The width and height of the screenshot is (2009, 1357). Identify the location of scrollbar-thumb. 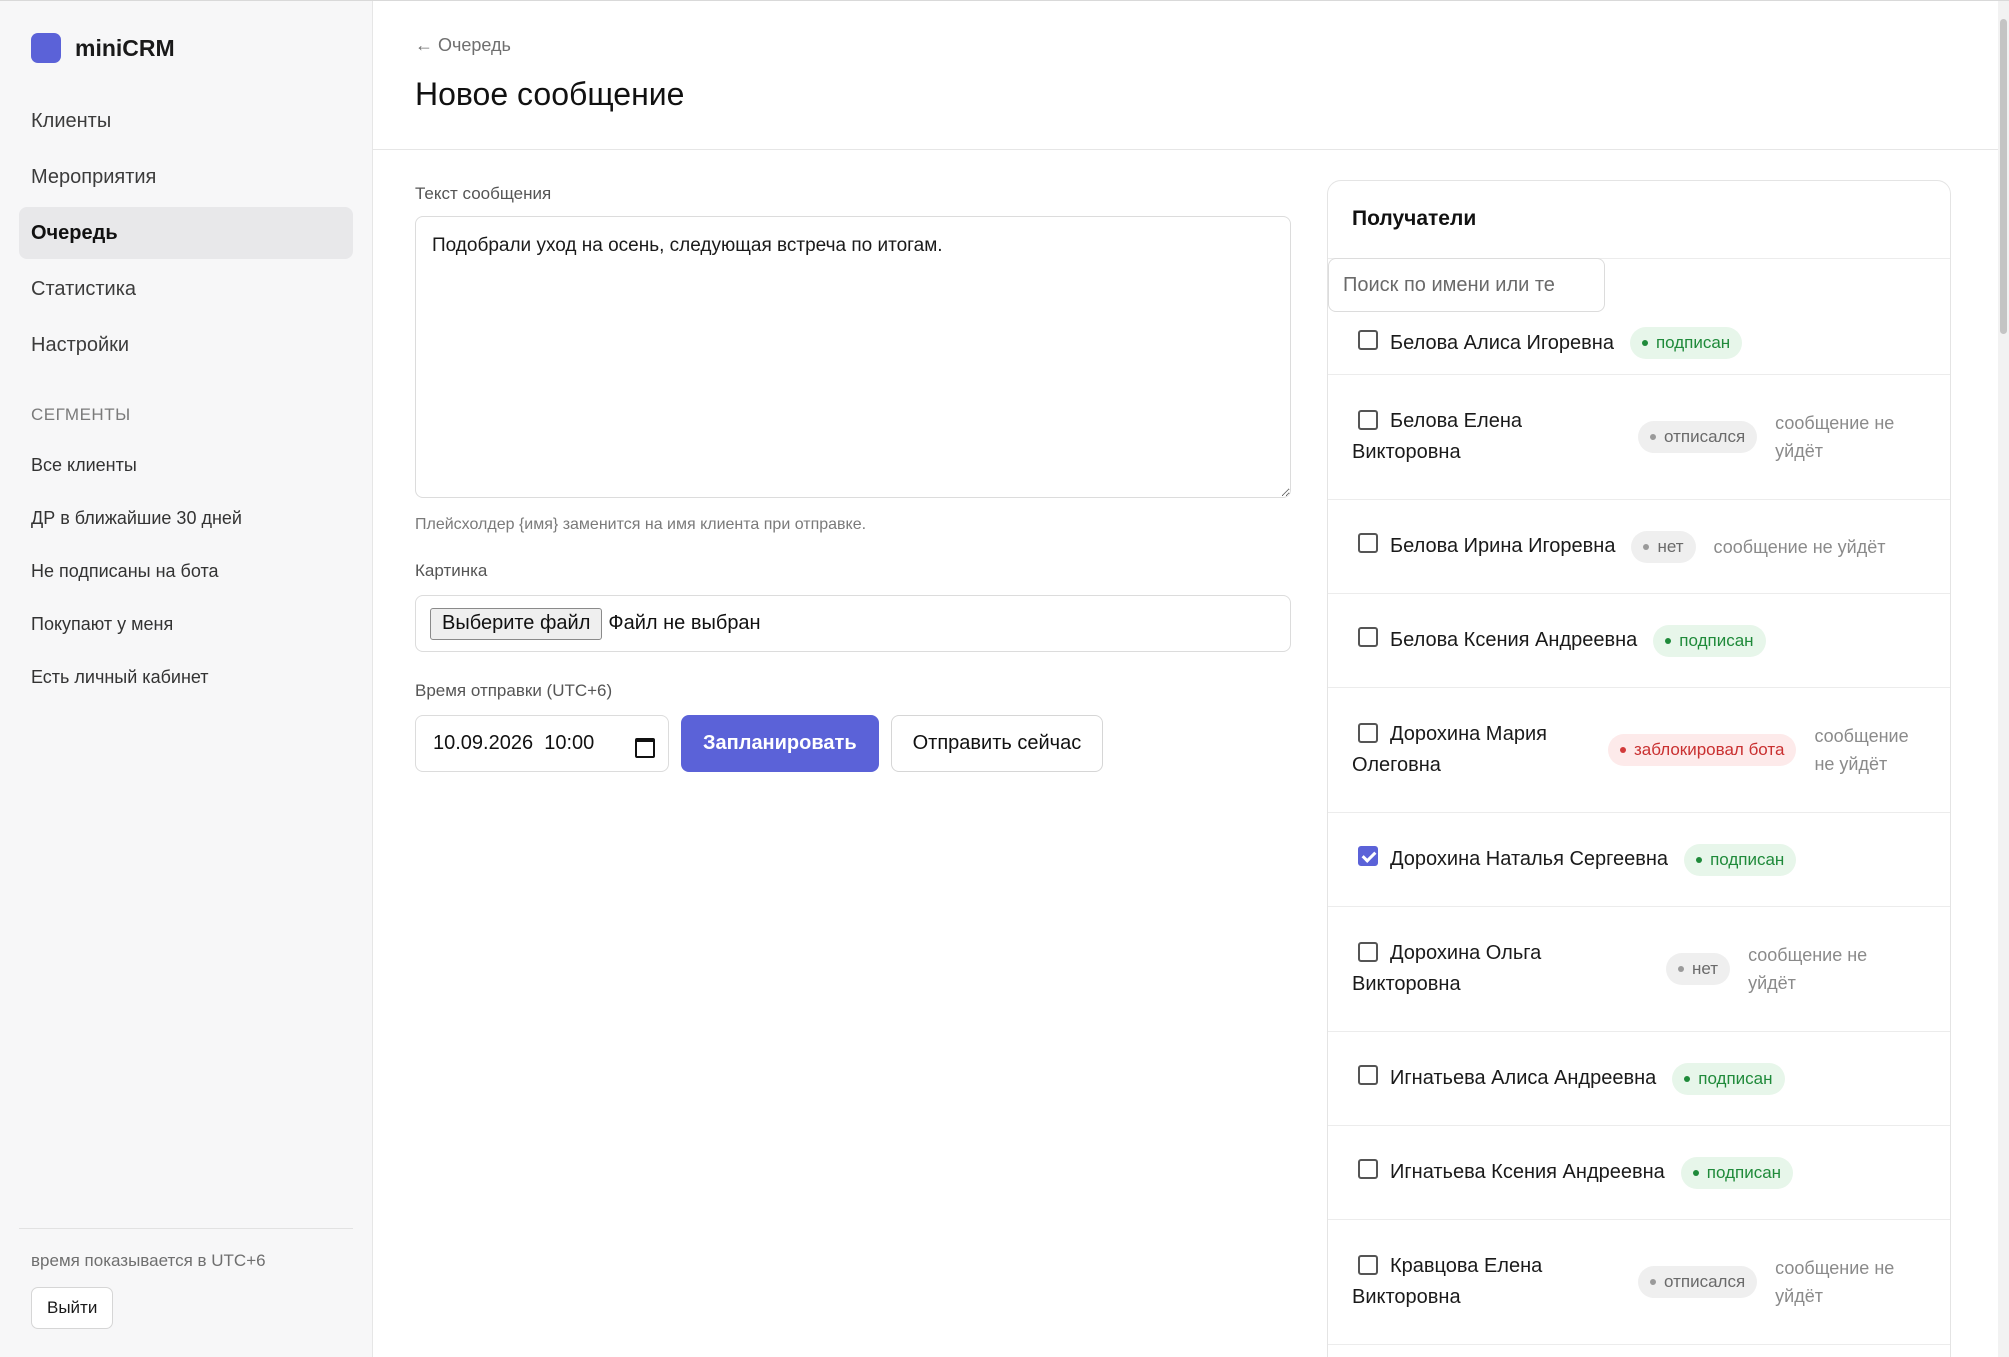
(2003, 176).